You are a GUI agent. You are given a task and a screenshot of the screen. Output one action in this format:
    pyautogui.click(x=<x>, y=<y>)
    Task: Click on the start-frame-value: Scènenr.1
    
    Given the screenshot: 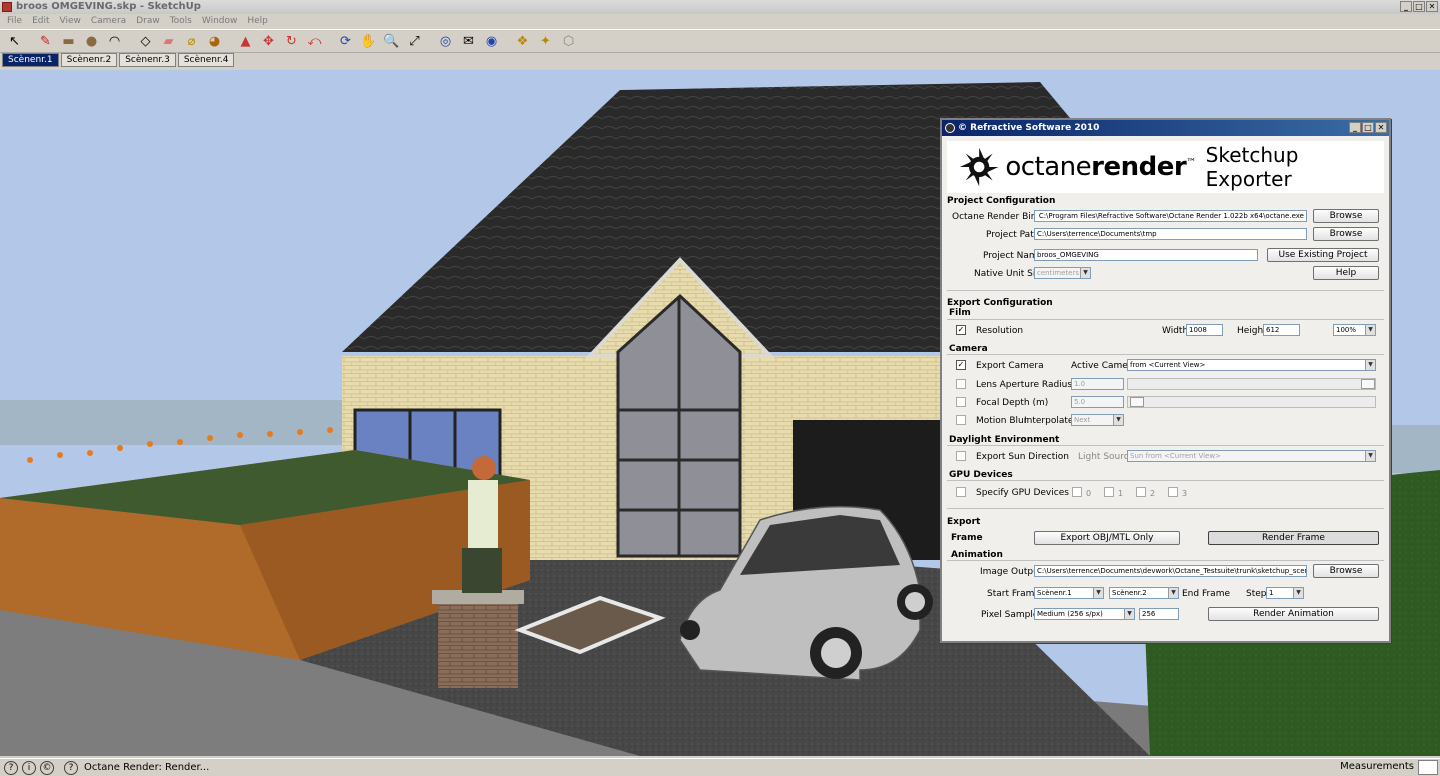 What is the action you would take?
    pyautogui.click(x=1054, y=593)
    